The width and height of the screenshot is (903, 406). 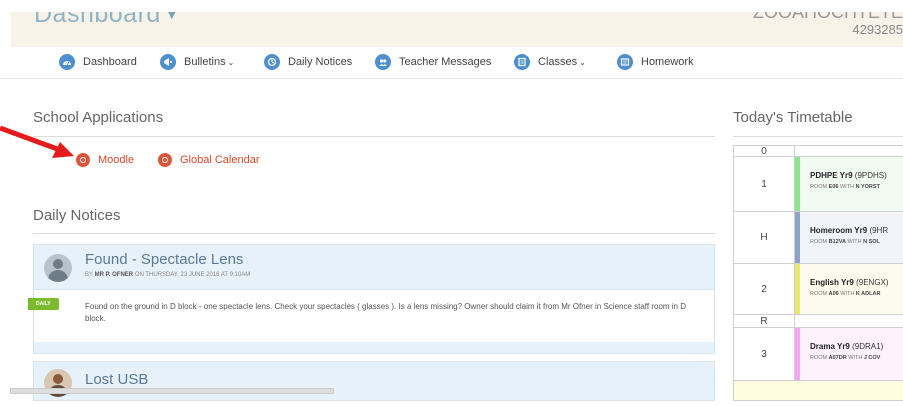 I want to click on dashboard-title: Dashboard ▼, so click(x=106, y=20).